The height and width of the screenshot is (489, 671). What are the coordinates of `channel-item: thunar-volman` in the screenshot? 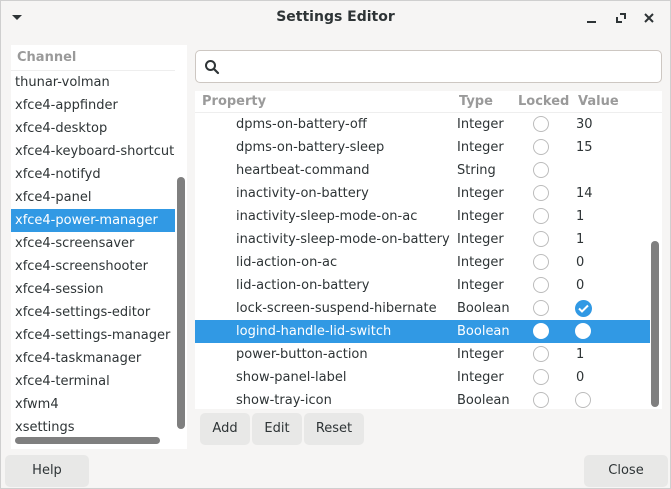 It's located at (93, 82).